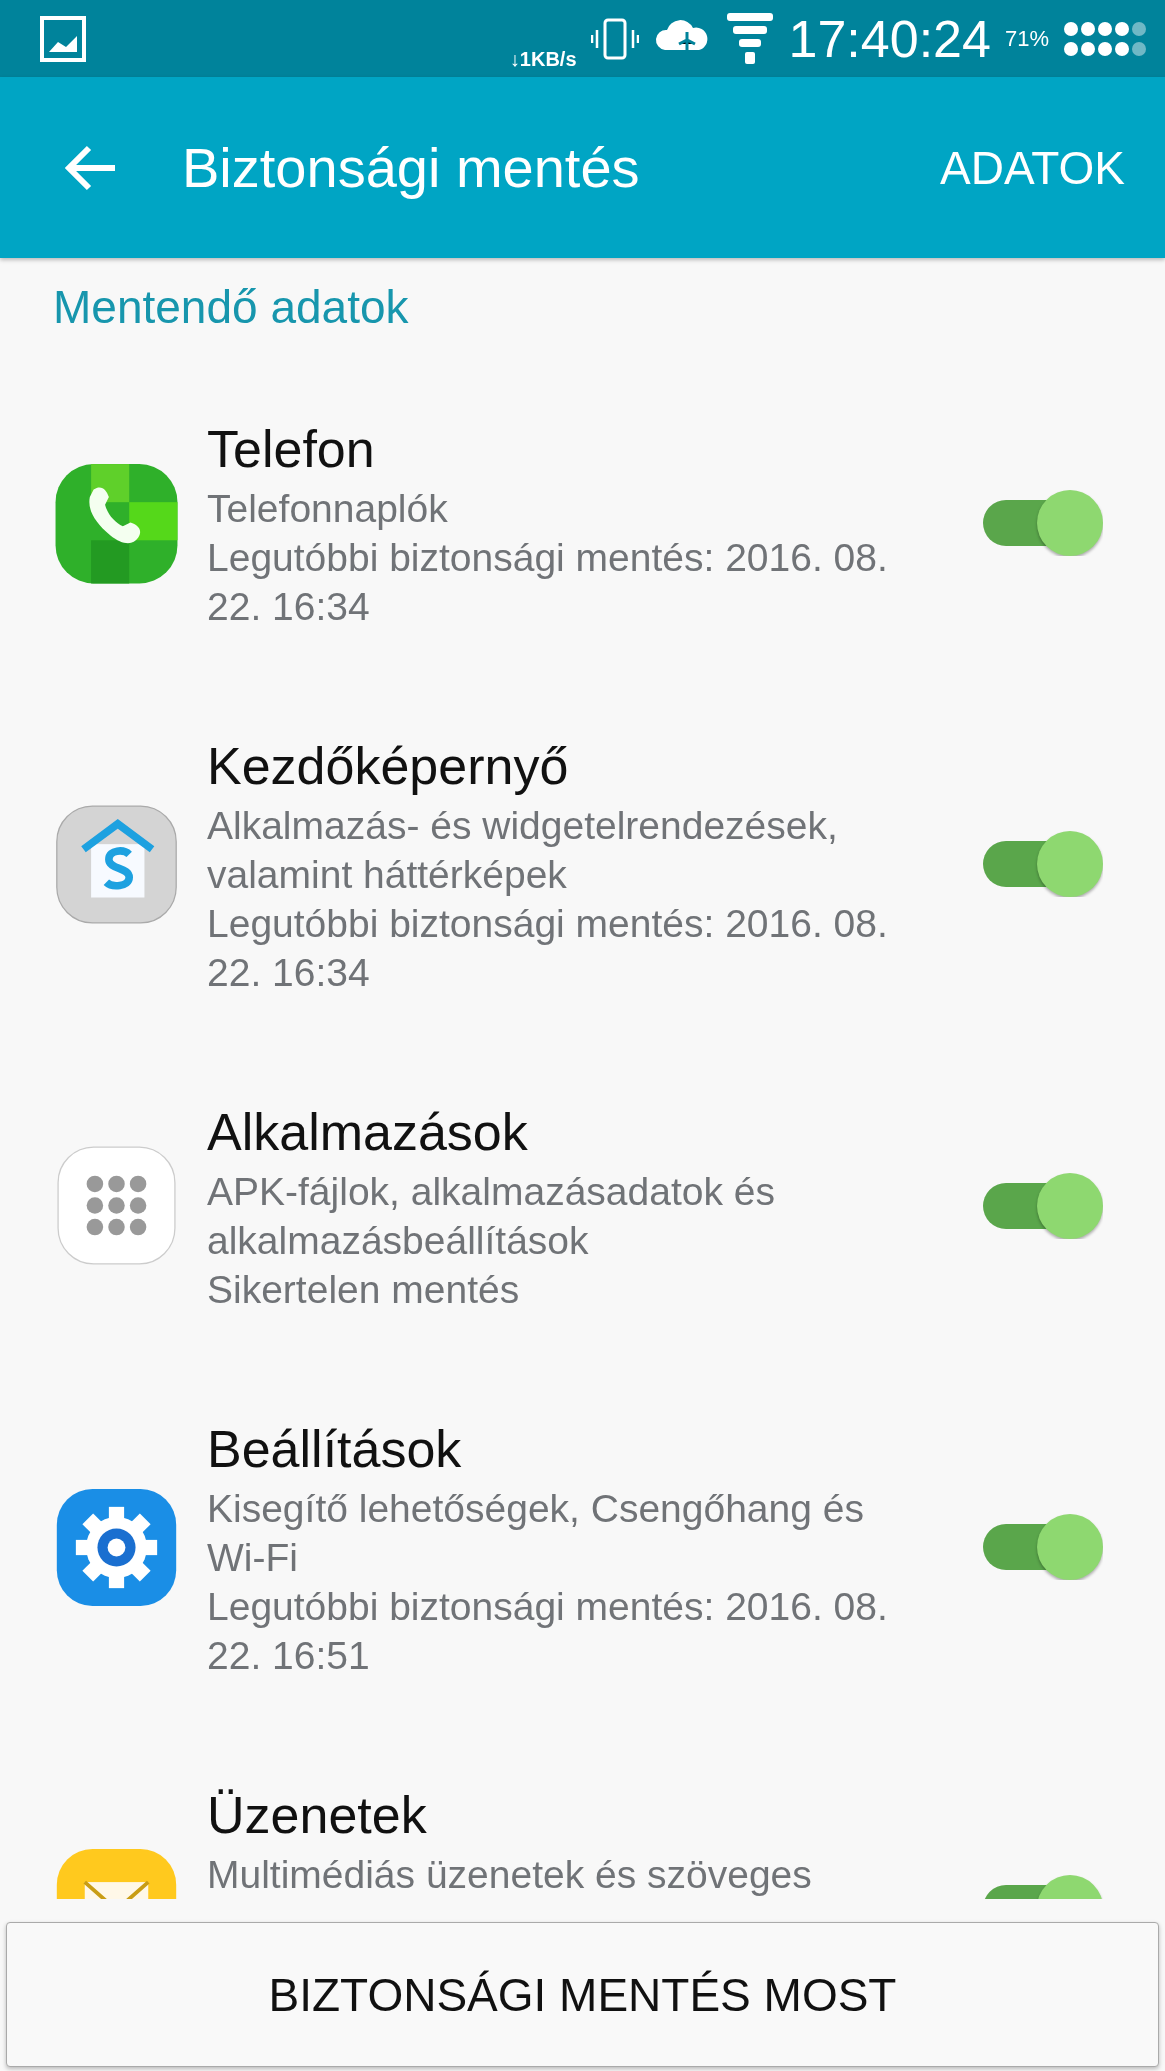  Describe the element at coordinates (889, 38) in the screenshot. I see `clock-time: 17:40:24` at that location.